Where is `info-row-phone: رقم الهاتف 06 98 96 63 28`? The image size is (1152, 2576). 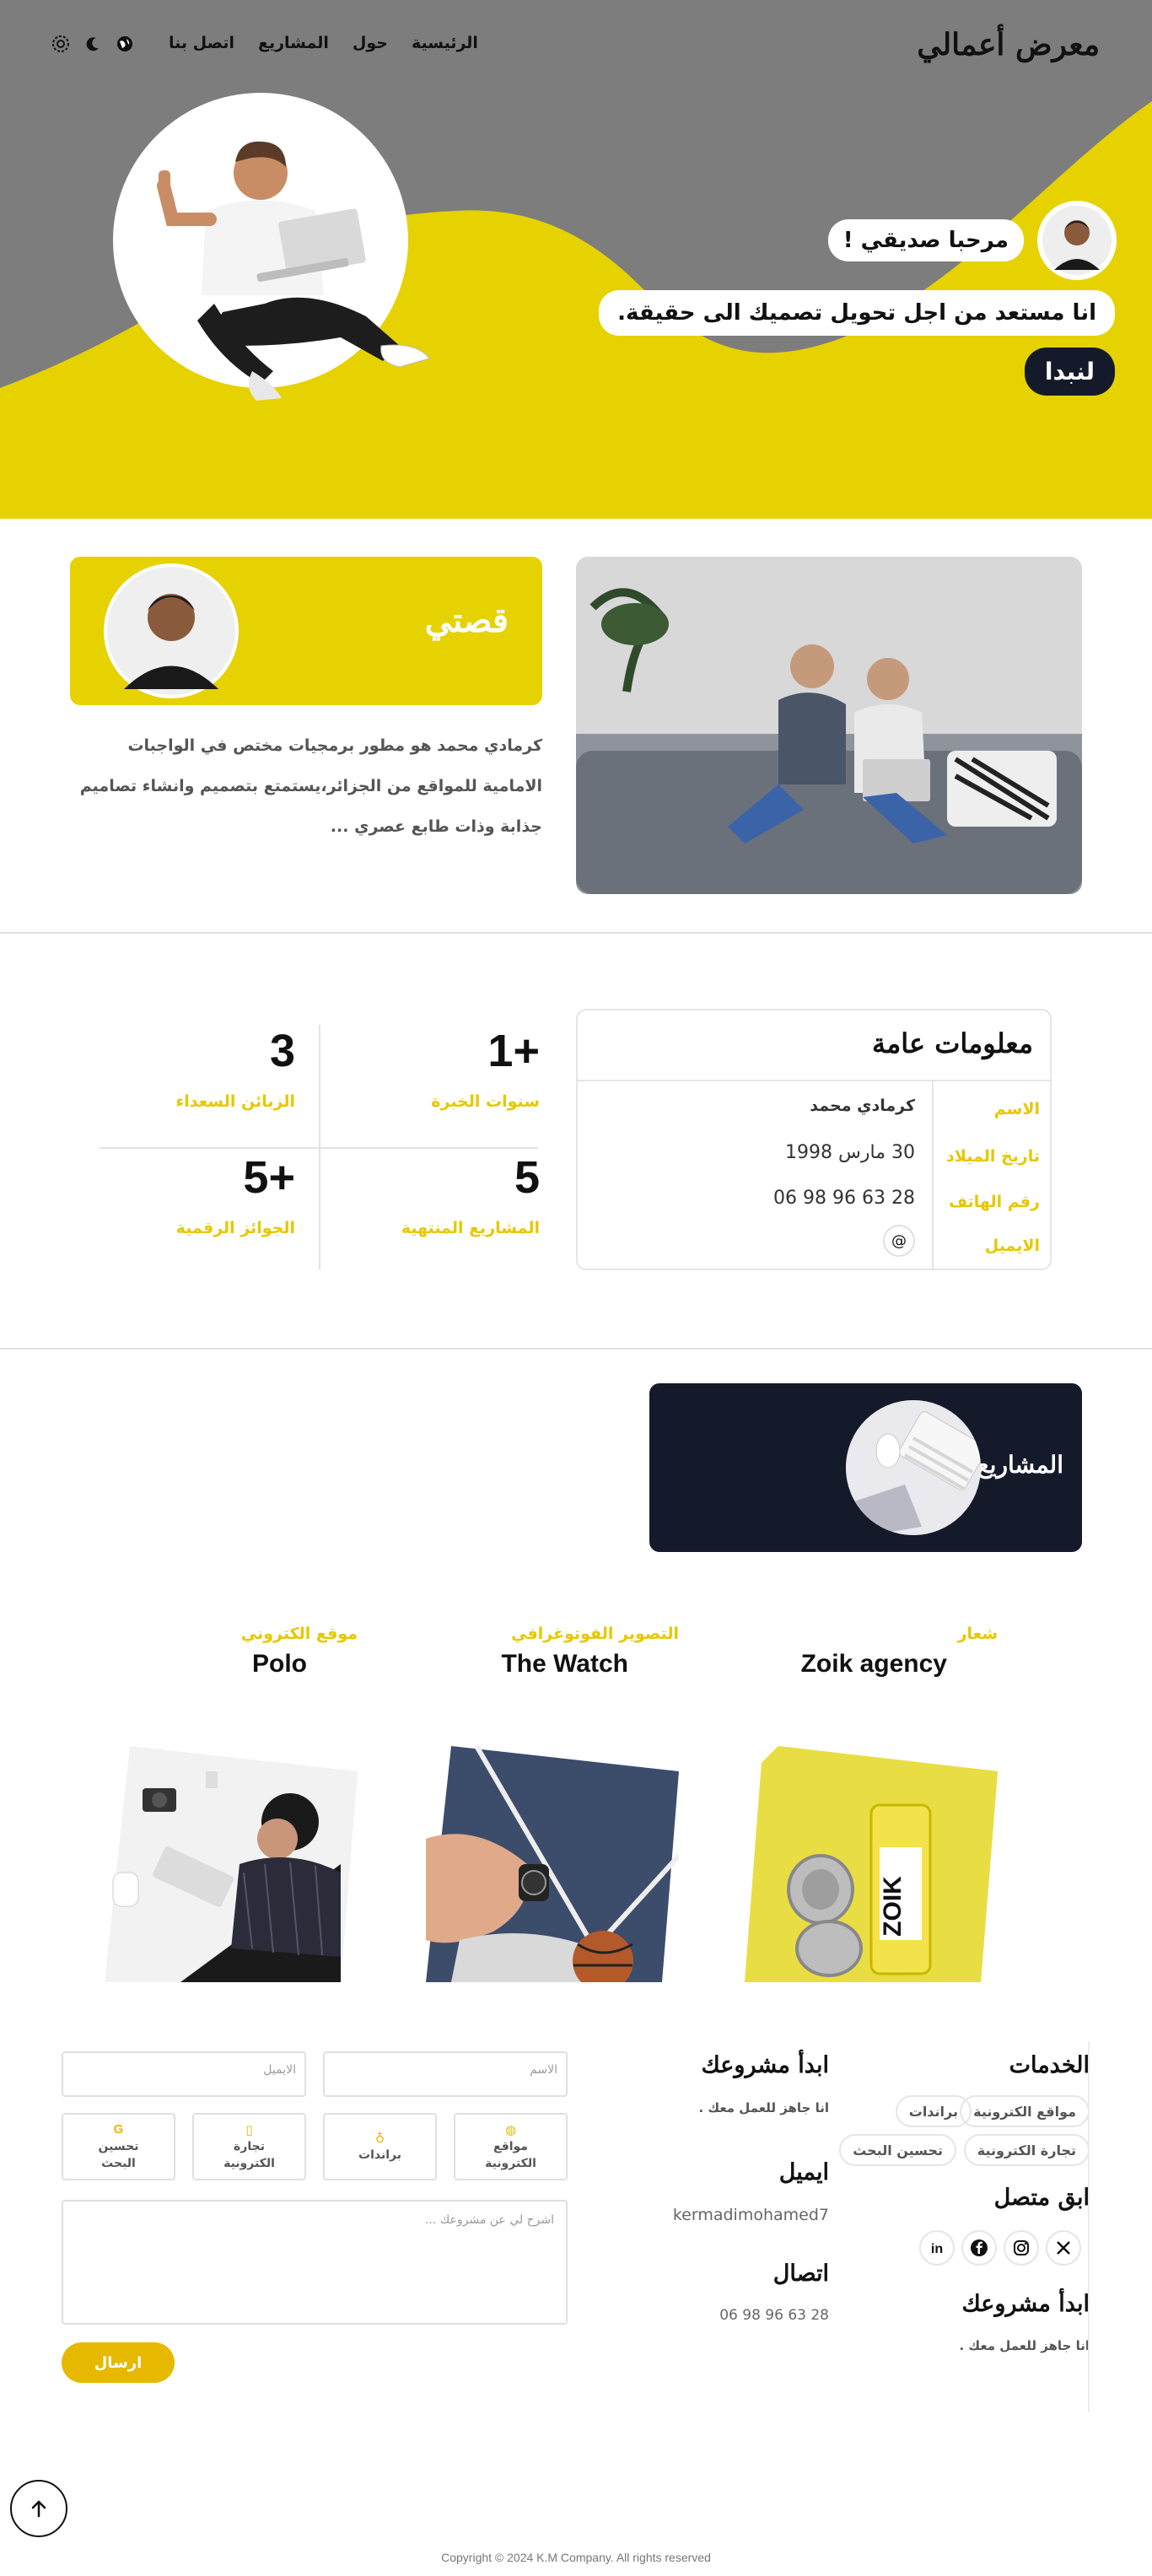 info-row-phone: رقم الهاتف 06 98 96 63 28 is located at coordinates (814, 1207).